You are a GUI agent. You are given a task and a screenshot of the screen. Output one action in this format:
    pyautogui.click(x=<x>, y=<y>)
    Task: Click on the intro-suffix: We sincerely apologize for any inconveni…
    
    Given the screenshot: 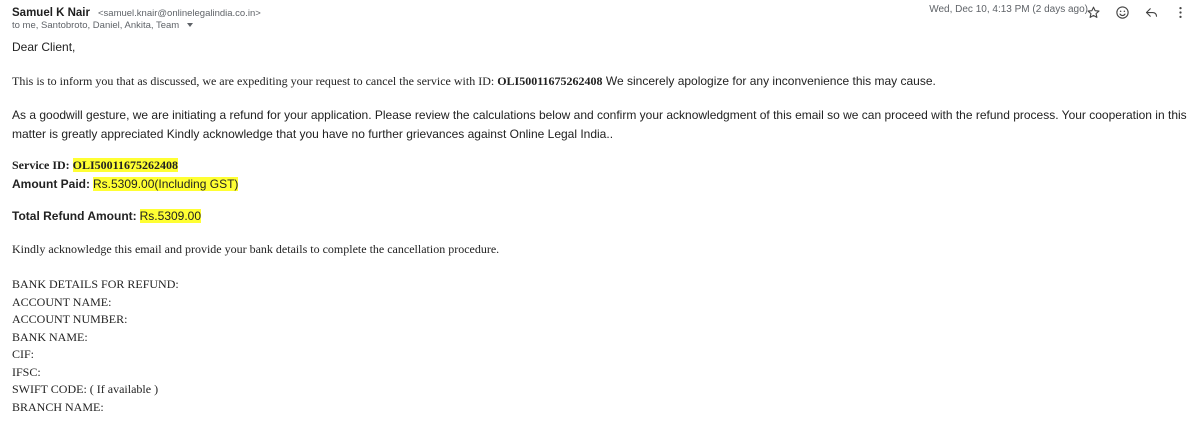 What is the action you would take?
    pyautogui.click(x=769, y=81)
    